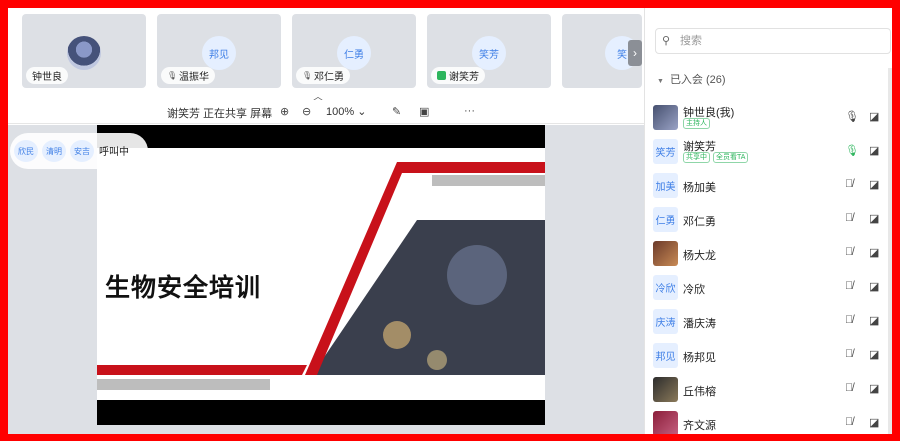 This screenshot has width=900, height=441. What do you see at coordinates (768, 117) in the screenshot?
I see `participant-row: 钟世良(我) 主持人 🎙 ◪` at bounding box center [768, 117].